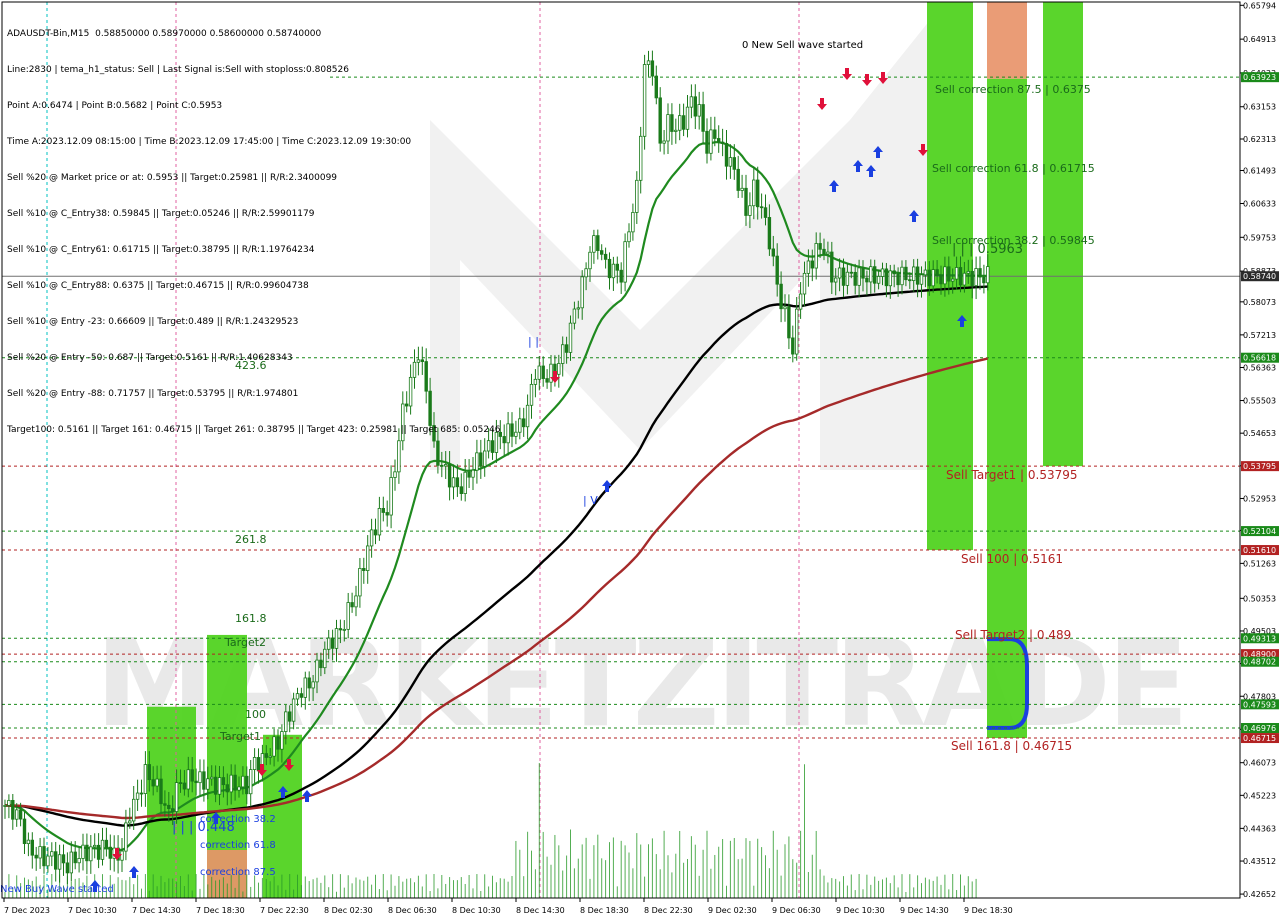 This screenshot has width=1280, height=920. I want to click on annotation-label: Sell 161.8 | 0.46715, so click(1011, 746).